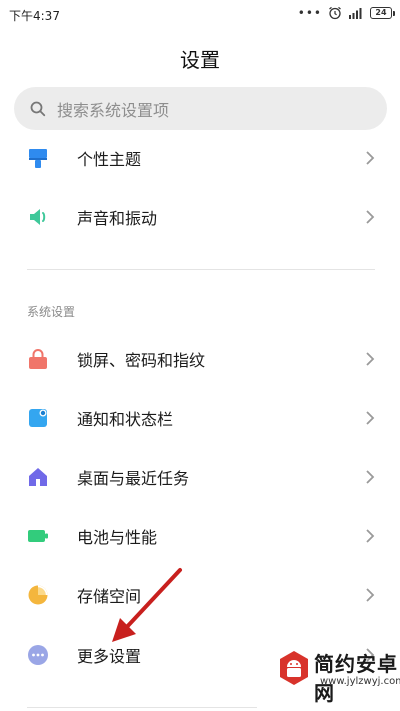 The width and height of the screenshot is (400, 711). What do you see at coordinates (113, 110) in the screenshot?
I see `search-placeholder: 搜索系统设置项` at bounding box center [113, 110].